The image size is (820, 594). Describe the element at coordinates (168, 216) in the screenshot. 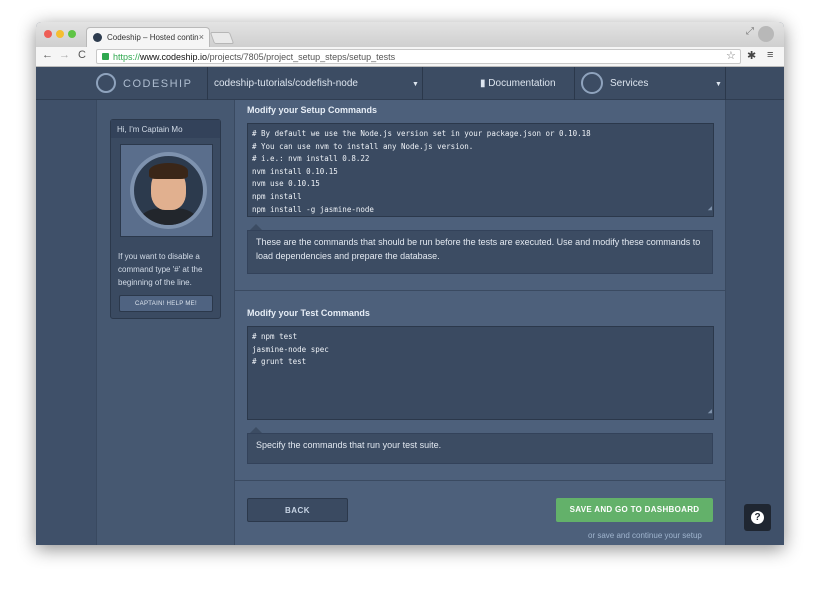

I see `avatar-shirt` at that location.